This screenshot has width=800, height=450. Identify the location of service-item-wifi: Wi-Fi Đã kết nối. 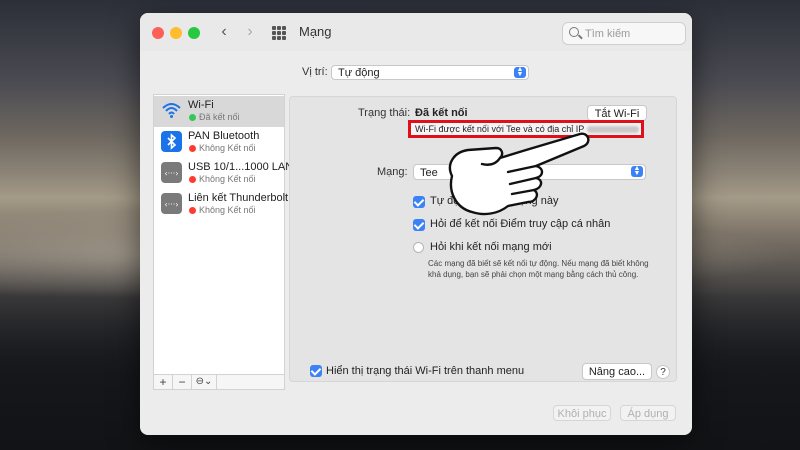
(219, 111).